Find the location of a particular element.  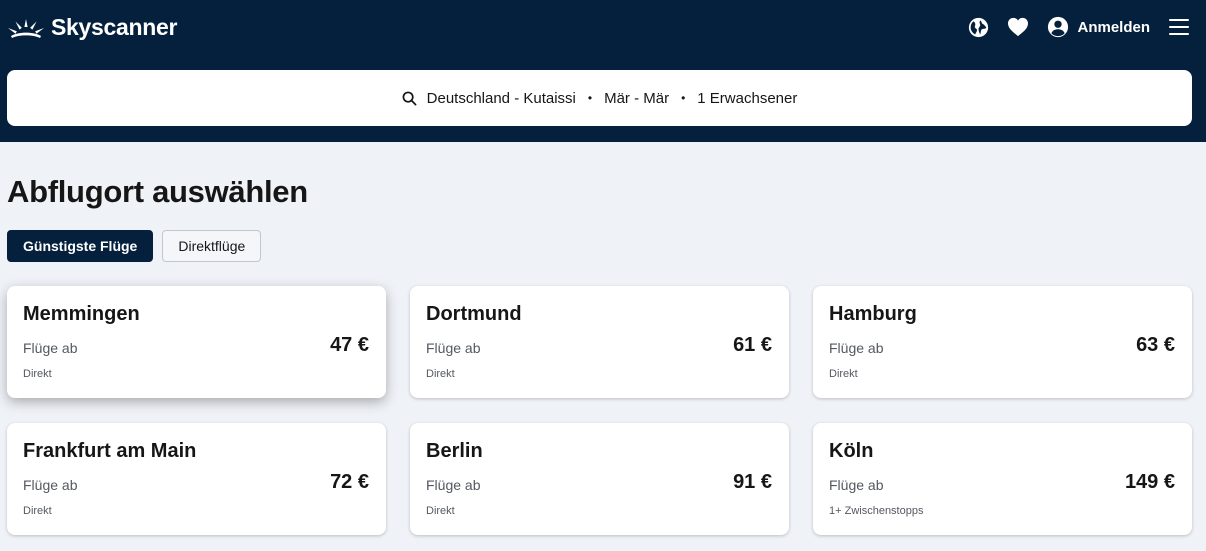

card-city: Frankfurt am Main is located at coordinates (110, 451).